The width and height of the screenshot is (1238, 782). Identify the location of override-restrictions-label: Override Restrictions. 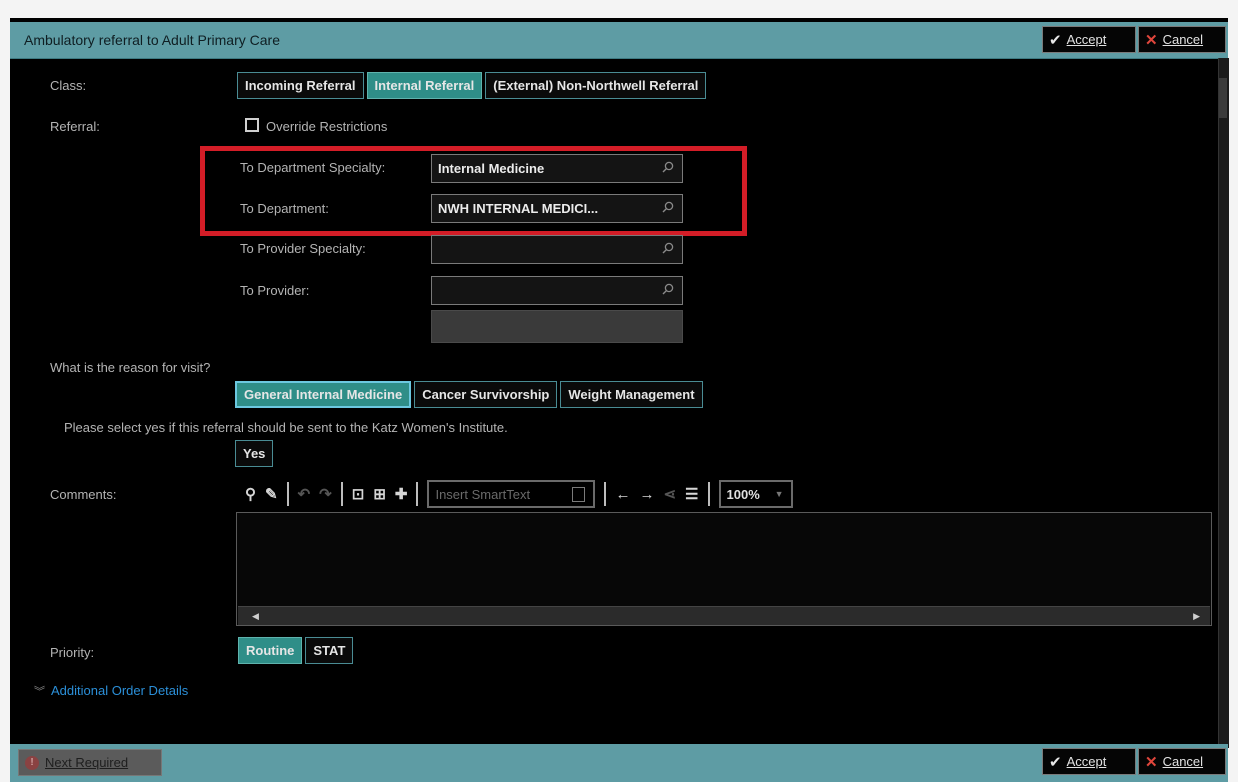
(327, 126).